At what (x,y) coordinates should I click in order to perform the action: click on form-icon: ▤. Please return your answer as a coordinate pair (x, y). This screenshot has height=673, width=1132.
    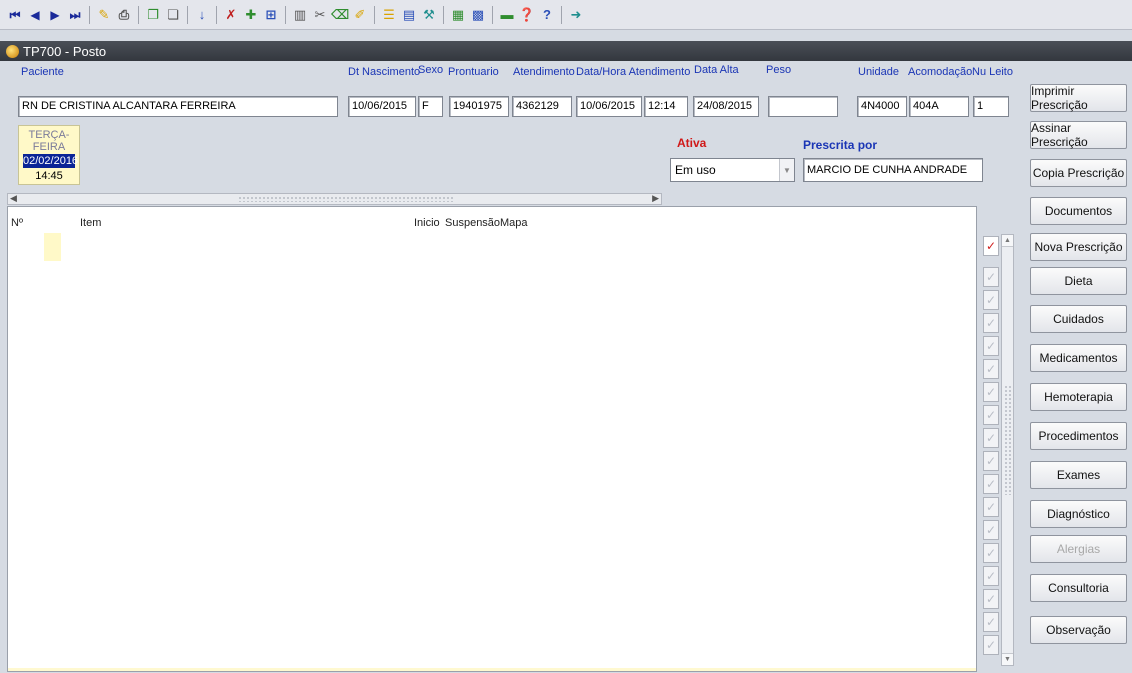
    Looking at the image, I should click on (409, 15).